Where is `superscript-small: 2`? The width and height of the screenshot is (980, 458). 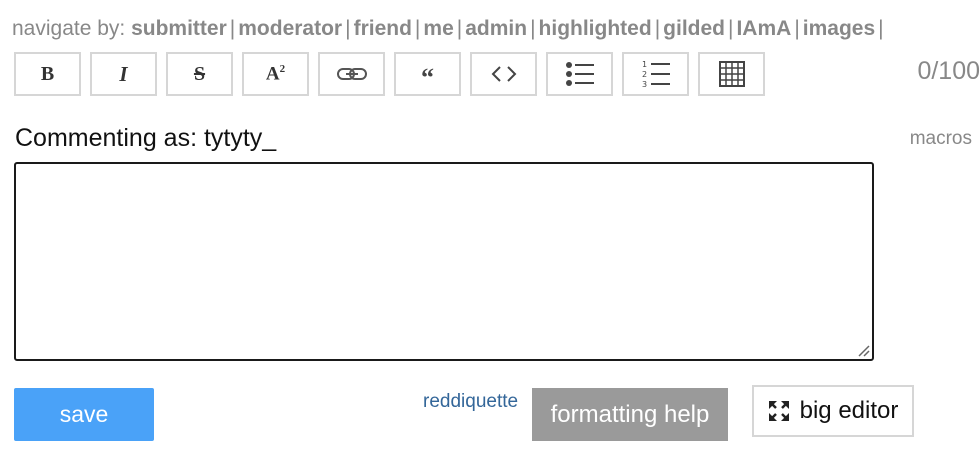 superscript-small: 2 is located at coordinates (282, 68).